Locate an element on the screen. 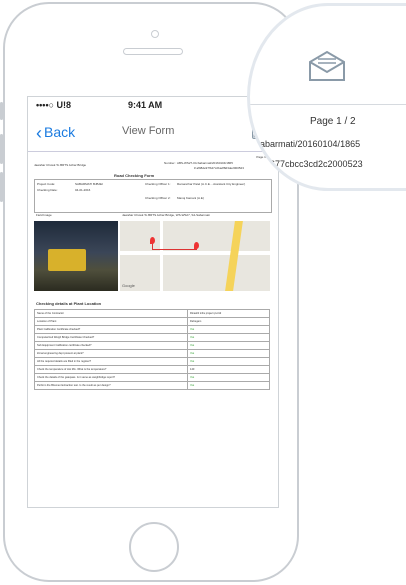 This screenshot has width=406, height=585. officer1-label: Checking Officer 1: is located at coordinates (158, 184).